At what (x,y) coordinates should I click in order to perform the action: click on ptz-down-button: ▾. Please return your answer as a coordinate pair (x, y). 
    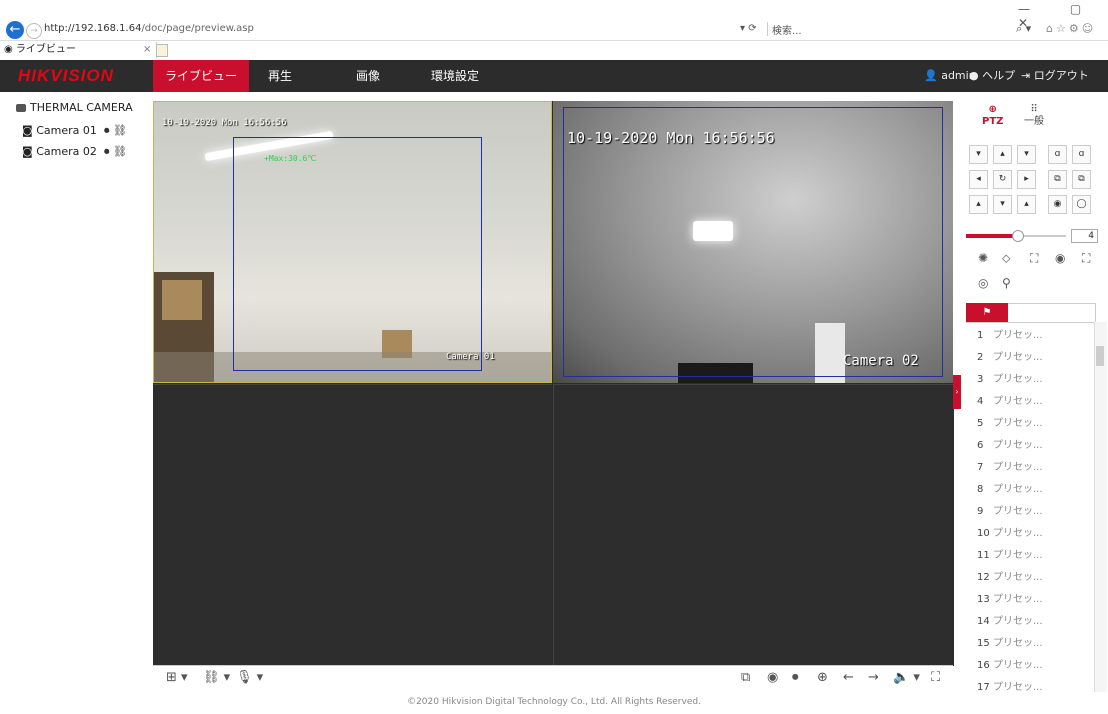
    Looking at the image, I should click on (1002, 204).